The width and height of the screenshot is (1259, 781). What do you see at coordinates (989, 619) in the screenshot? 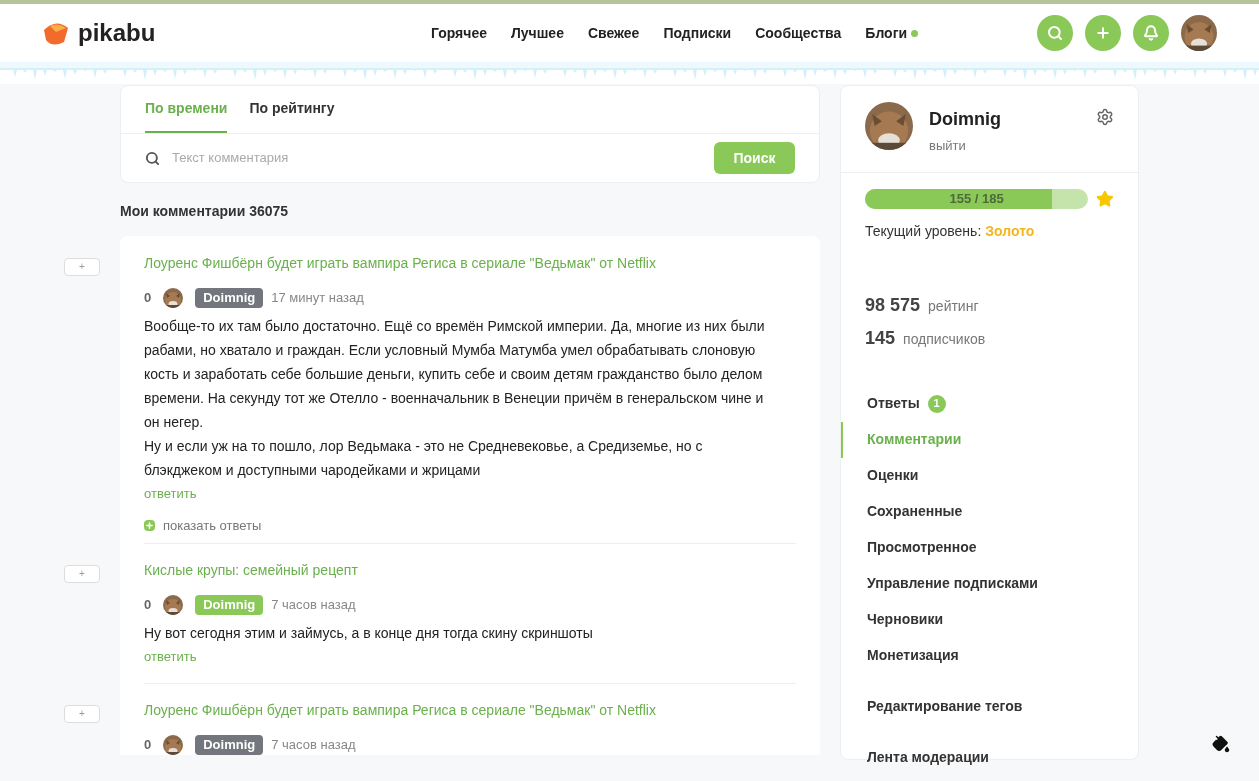
I see `profile-menu-item: Черновики` at bounding box center [989, 619].